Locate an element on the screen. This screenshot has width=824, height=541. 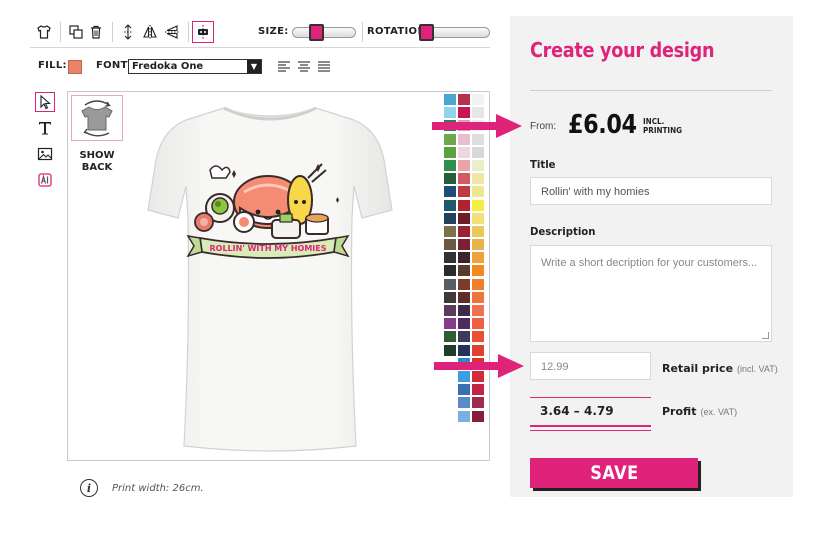
center-align-icon is located at coordinates (203, 32).